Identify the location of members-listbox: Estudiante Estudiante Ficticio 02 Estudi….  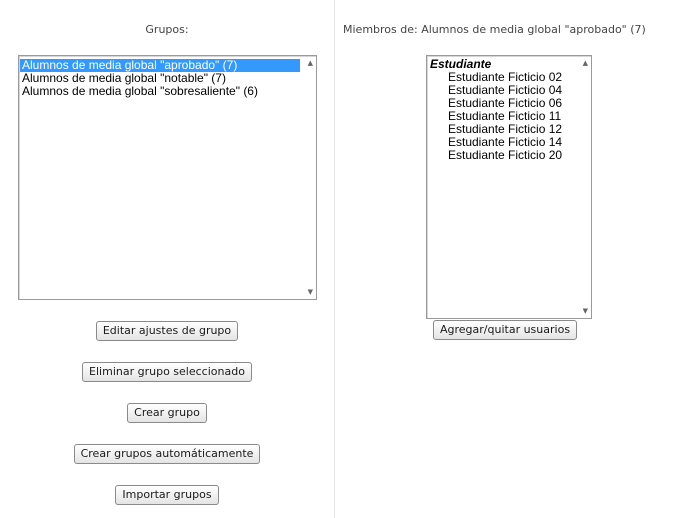
(509, 187).